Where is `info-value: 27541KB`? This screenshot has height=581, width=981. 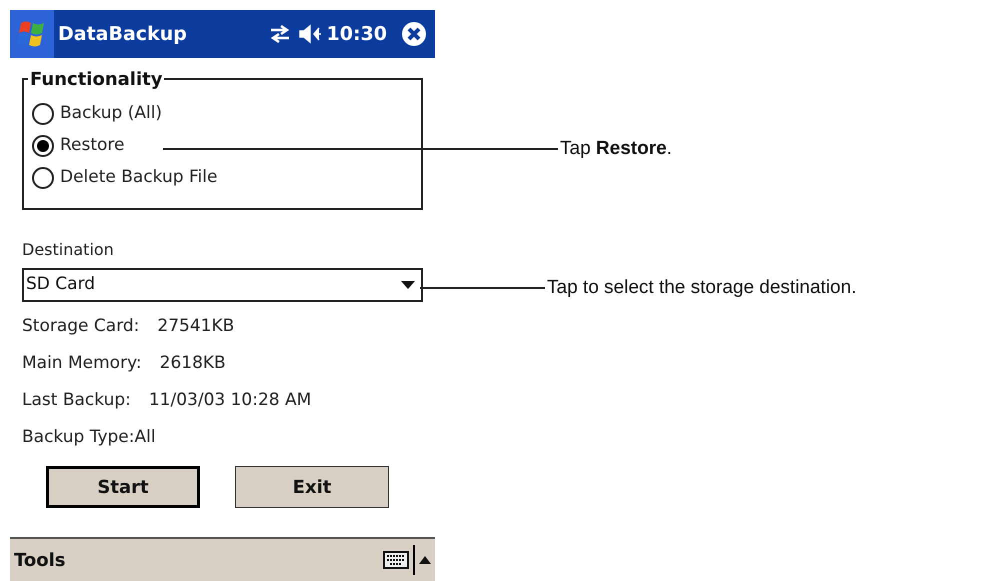
info-value: 27541KB is located at coordinates (195, 326).